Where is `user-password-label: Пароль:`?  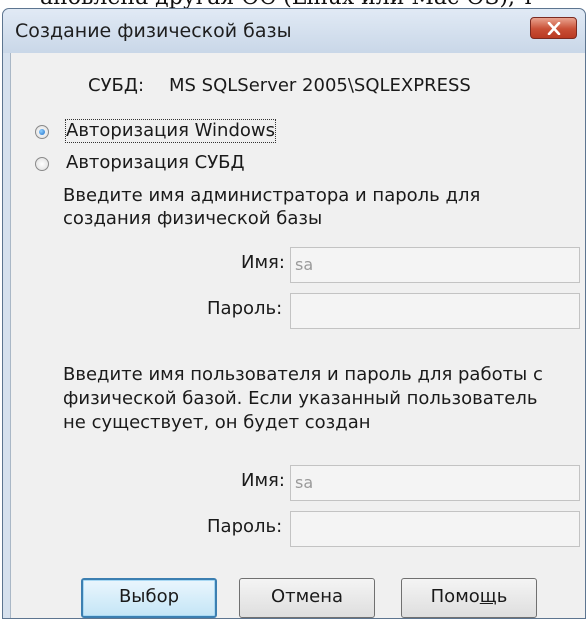
user-password-label: Пароль: is located at coordinates (245, 526).